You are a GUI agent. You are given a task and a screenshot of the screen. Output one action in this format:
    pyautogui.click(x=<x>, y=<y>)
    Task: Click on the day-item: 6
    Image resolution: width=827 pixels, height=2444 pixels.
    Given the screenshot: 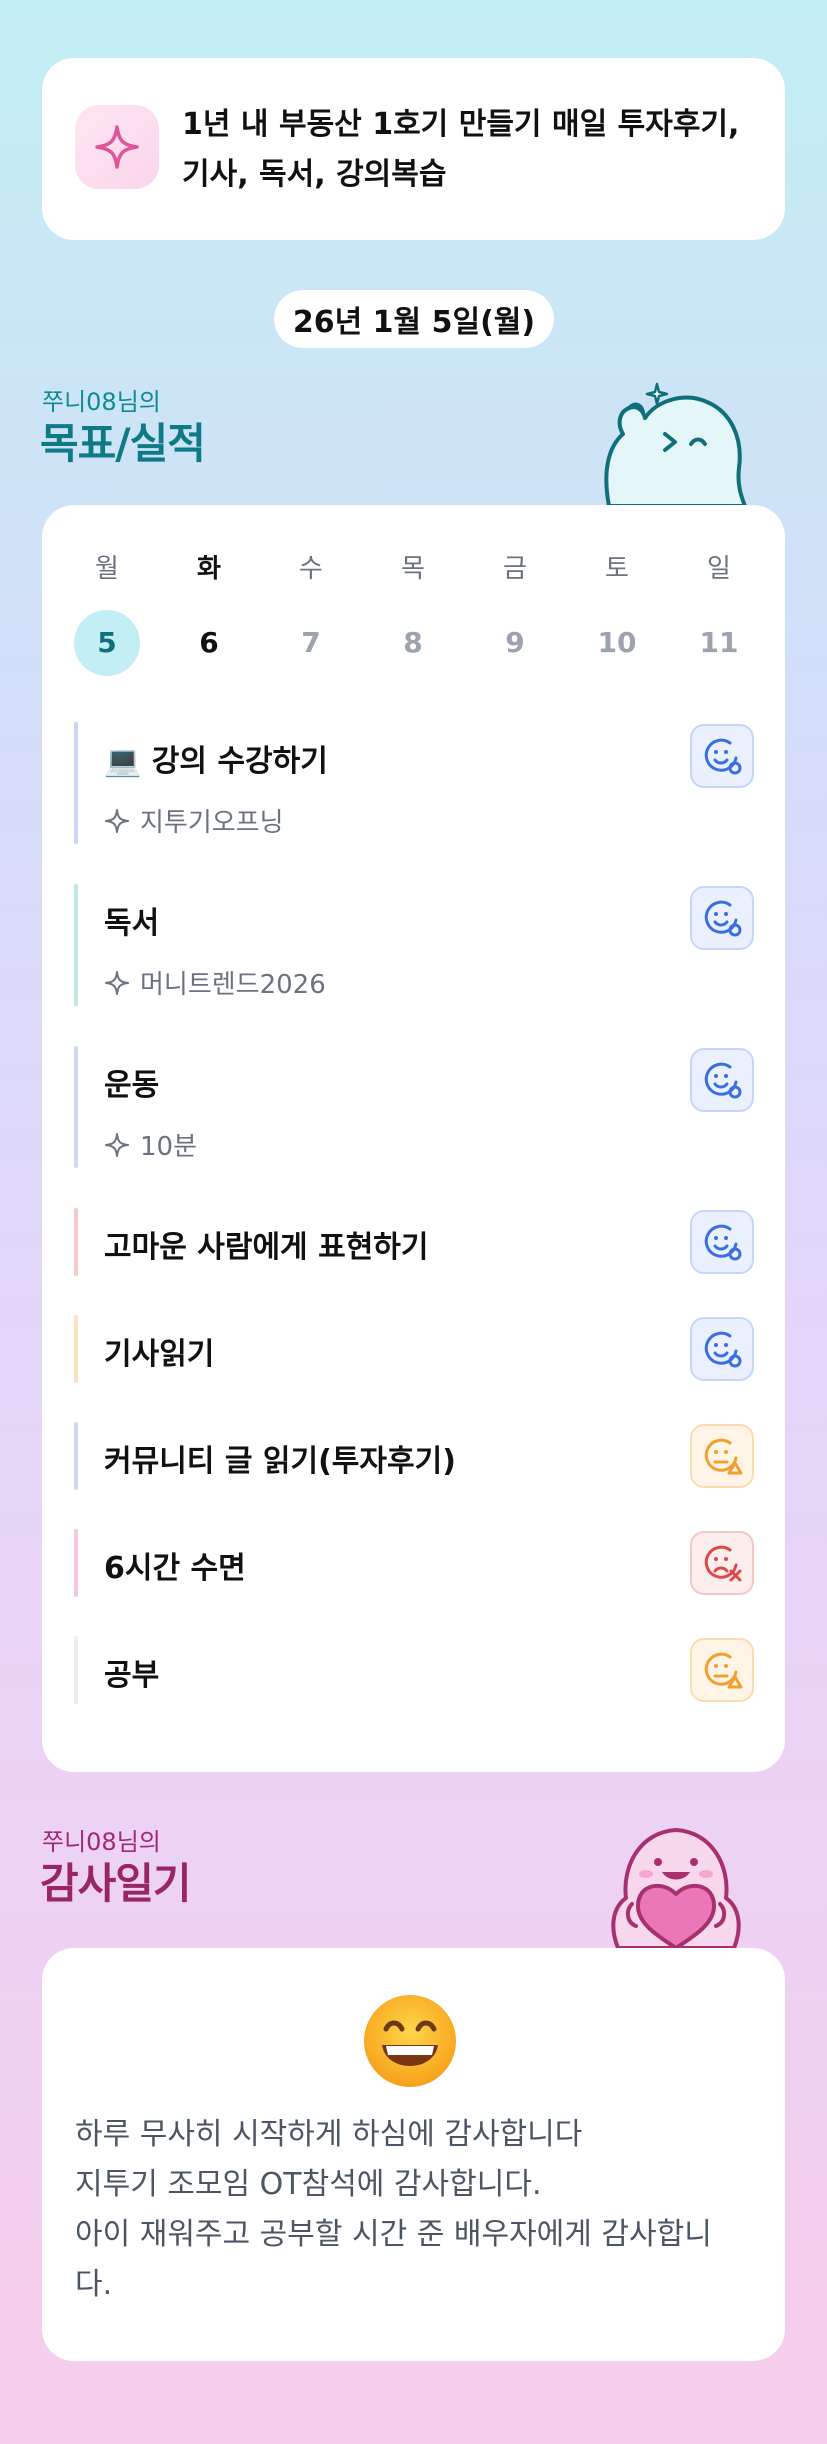 What is the action you would take?
    pyautogui.click(x=209, y=643)
    